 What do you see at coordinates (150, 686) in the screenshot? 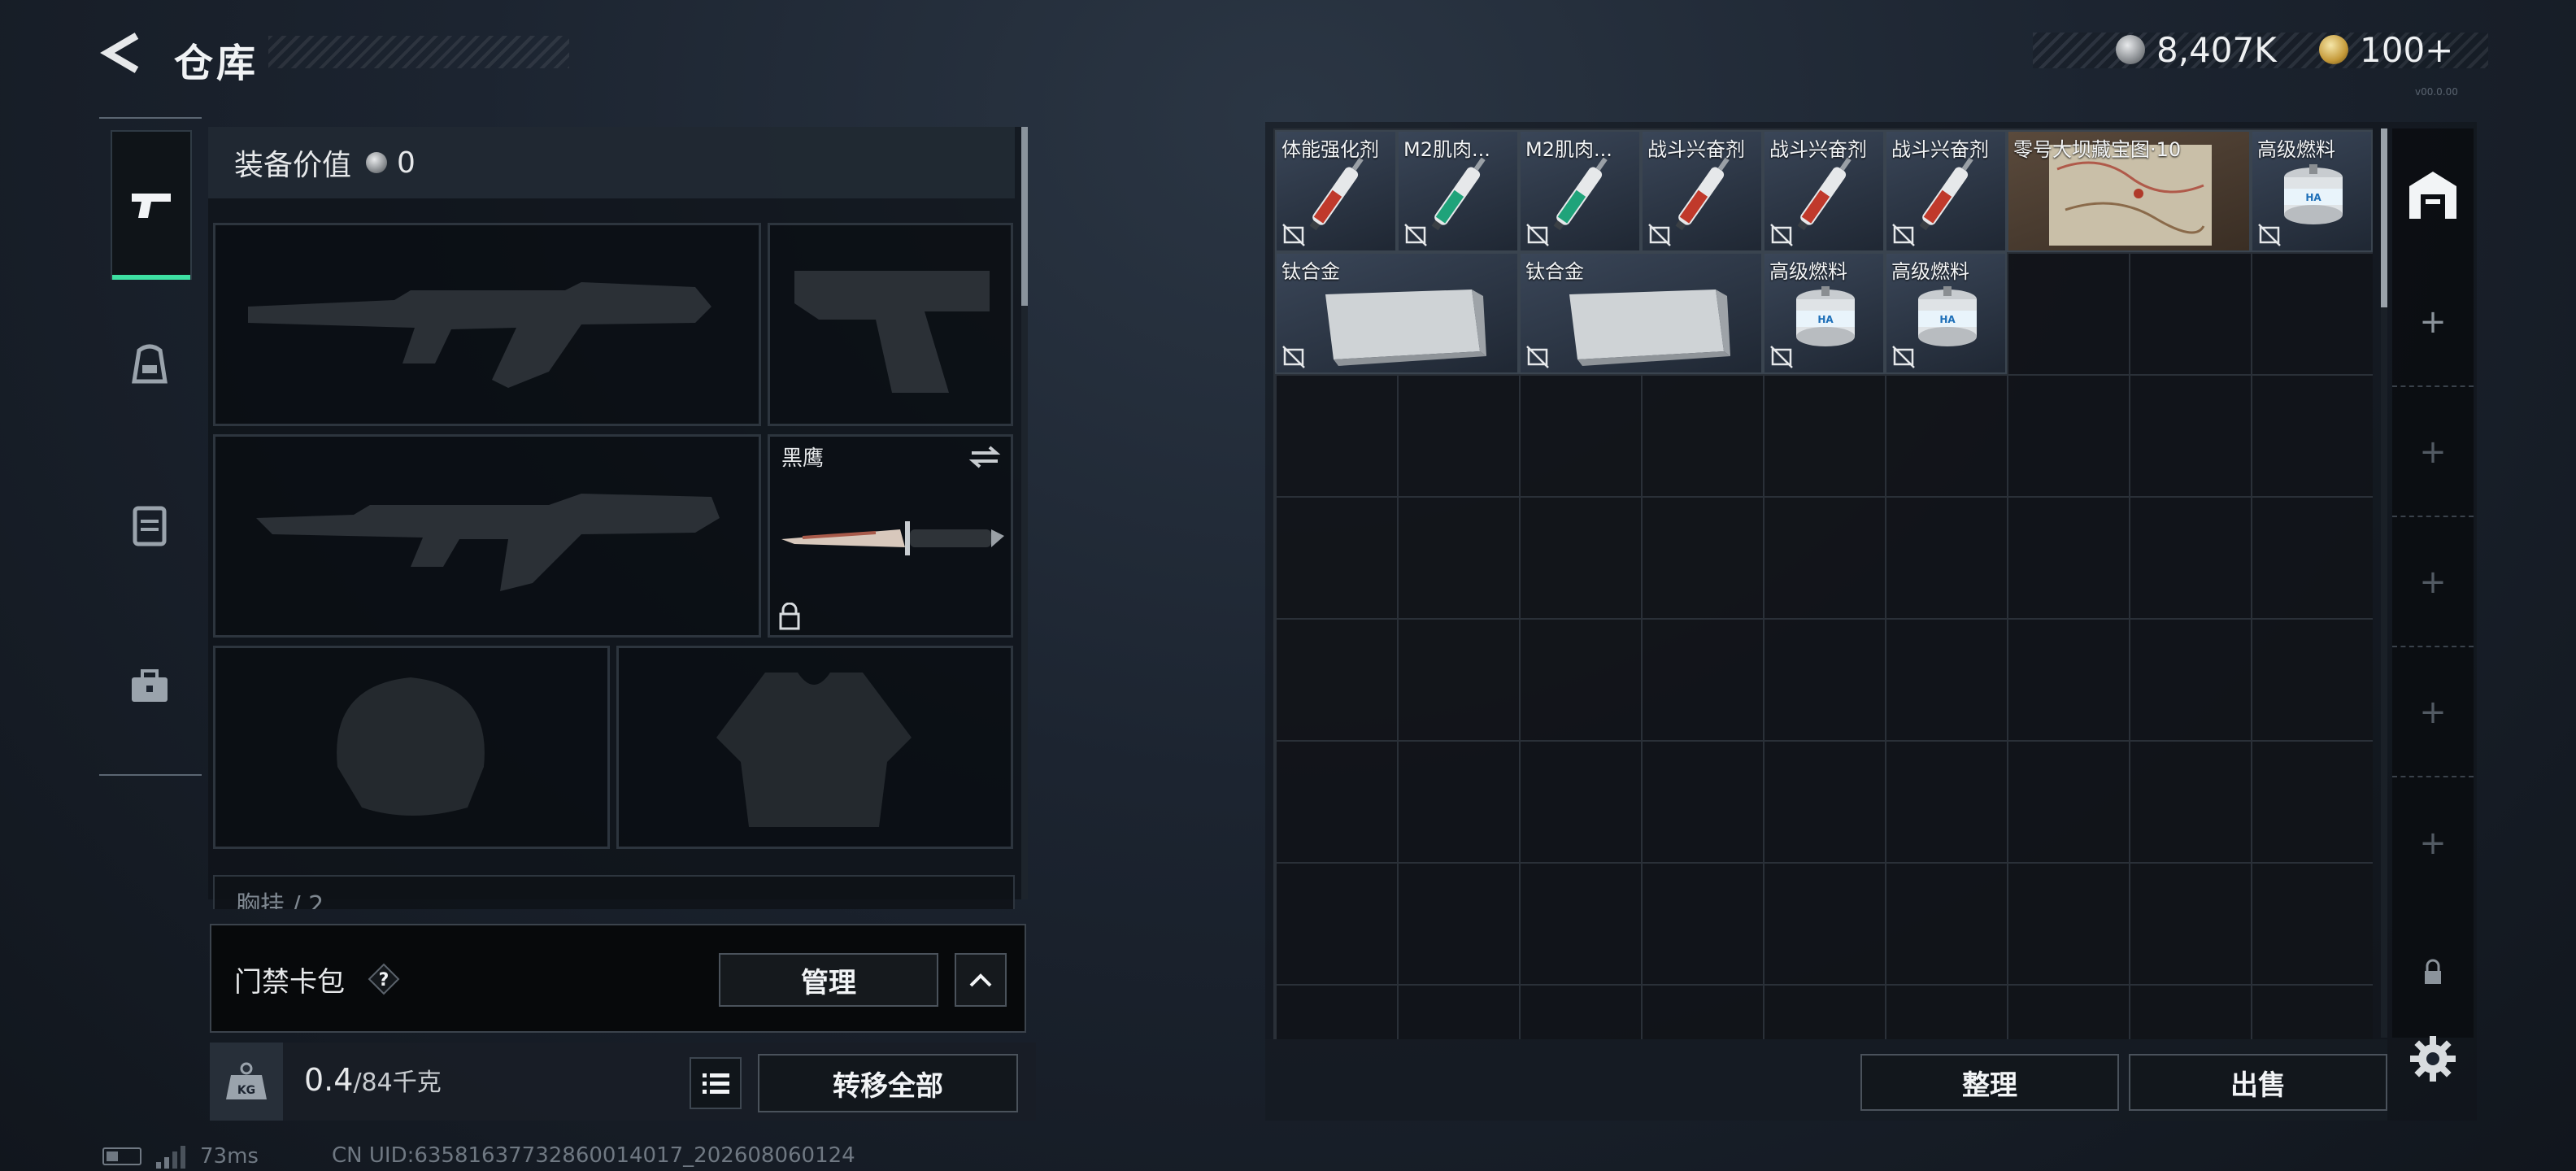
I see `tab-case` at bounding box center [150, 686].